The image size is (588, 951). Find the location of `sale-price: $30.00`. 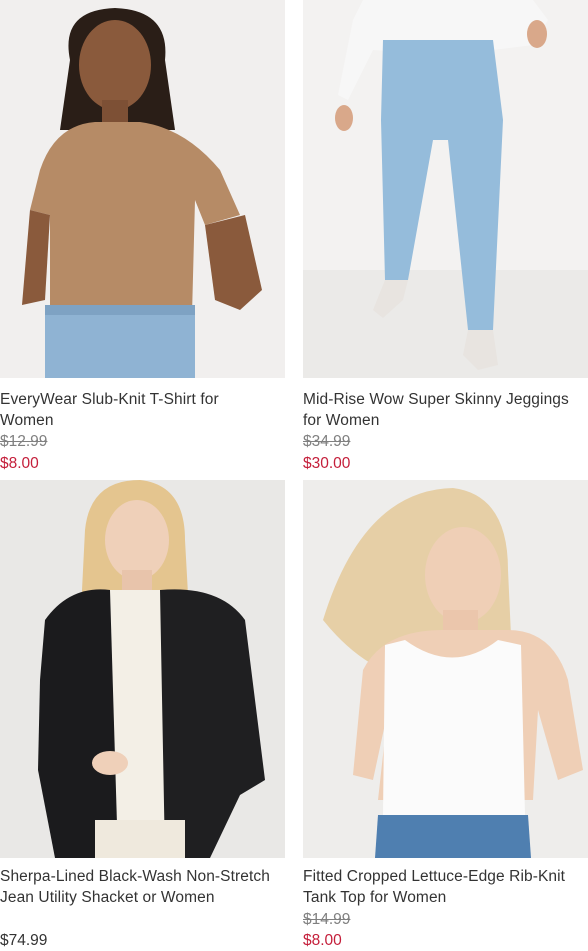

sale-price: $30.00 is located at coordinates (327, 463).